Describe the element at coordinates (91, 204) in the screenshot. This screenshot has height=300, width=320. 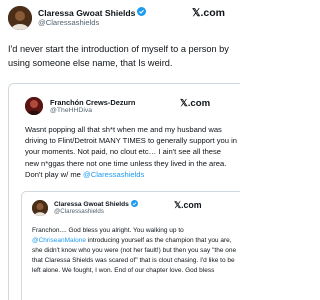
I see `nested-author-name: Claressa Gwoat Shields` at that location.